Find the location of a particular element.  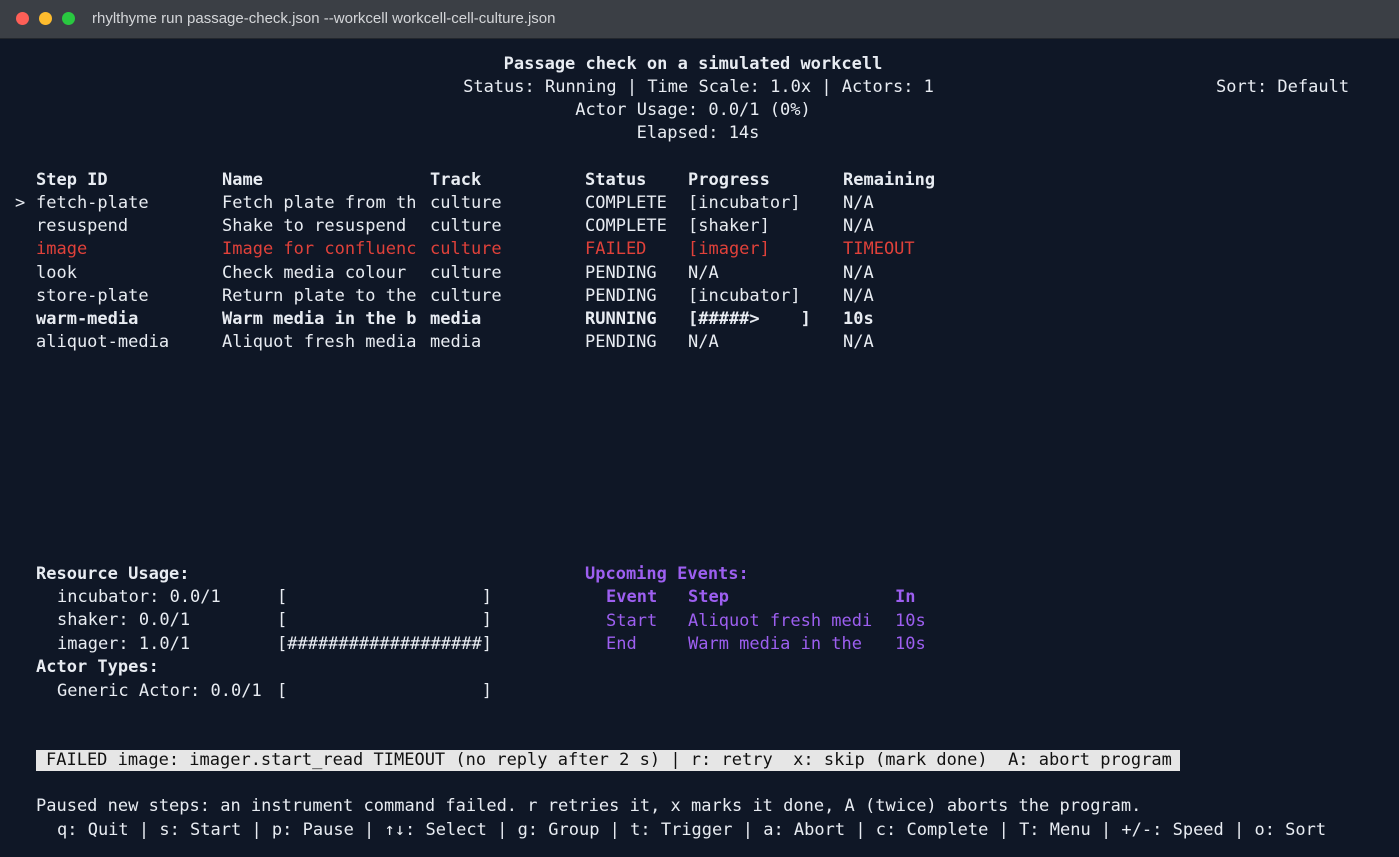

events-col-step: Step is located at coordinates (708, 597).